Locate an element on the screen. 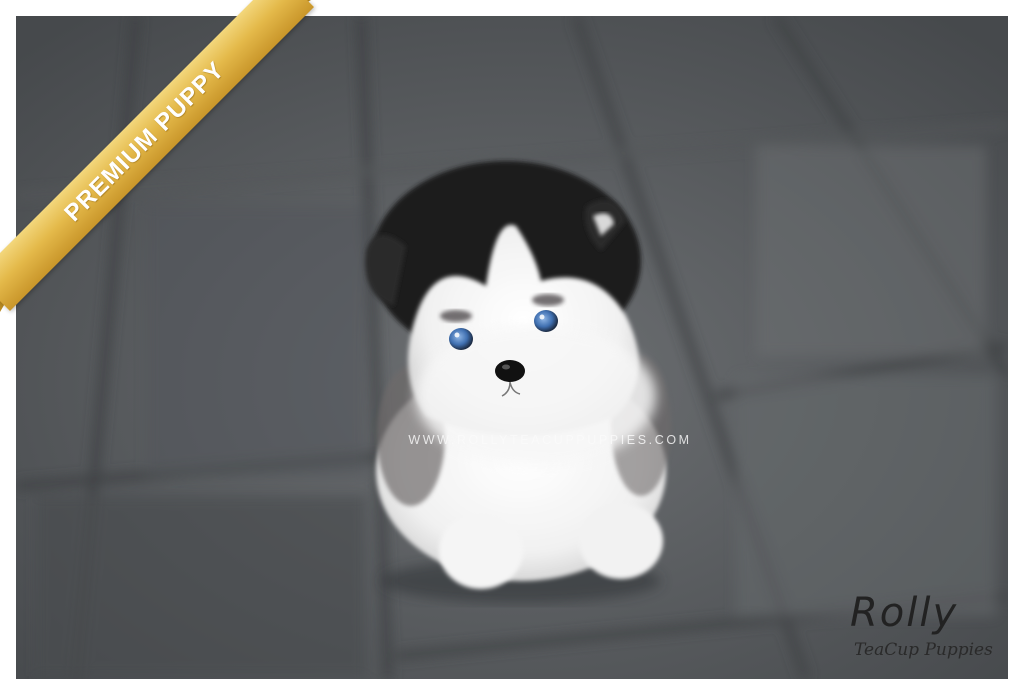 The height and width of the screenshot is (695, 1024). logo-tagline: TeaCup Puppies is located at coordinates (923, 650).